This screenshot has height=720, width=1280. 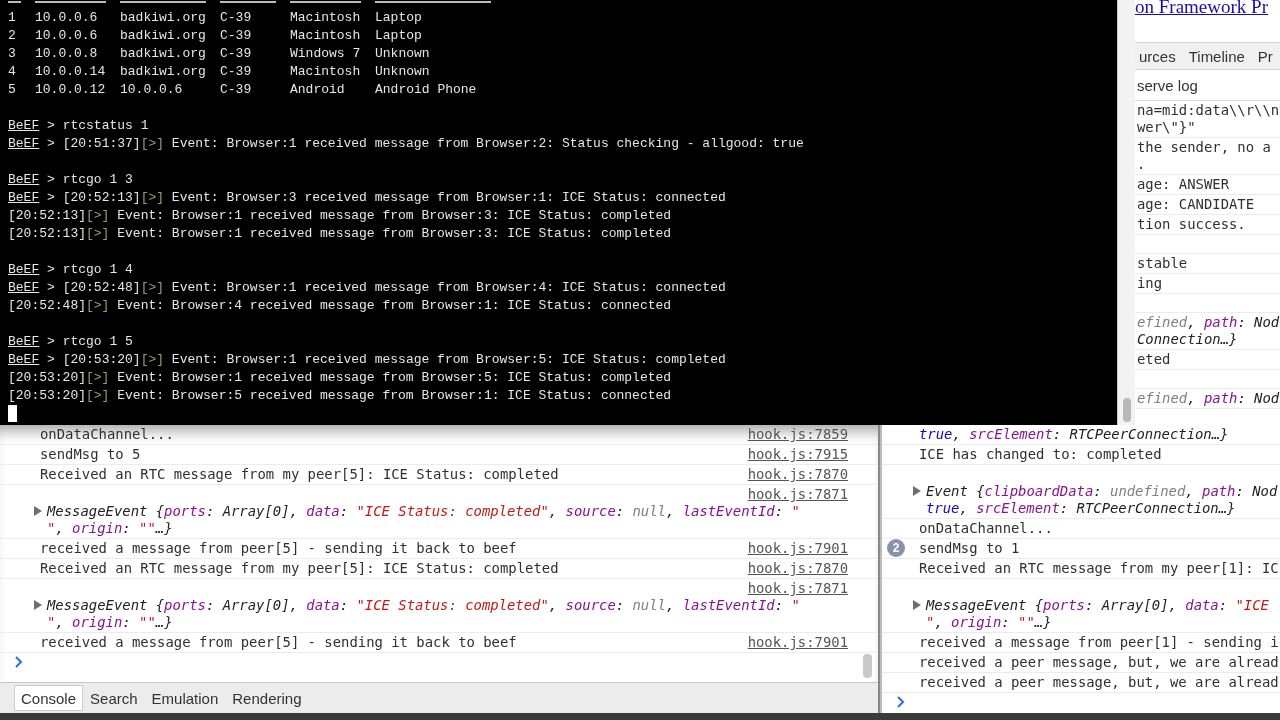 What do you see at coordinates (78, 126) in the screenshot?
I see `terminal-line: BeEF > rtcstatus 1` at bounding box center [78, 126].